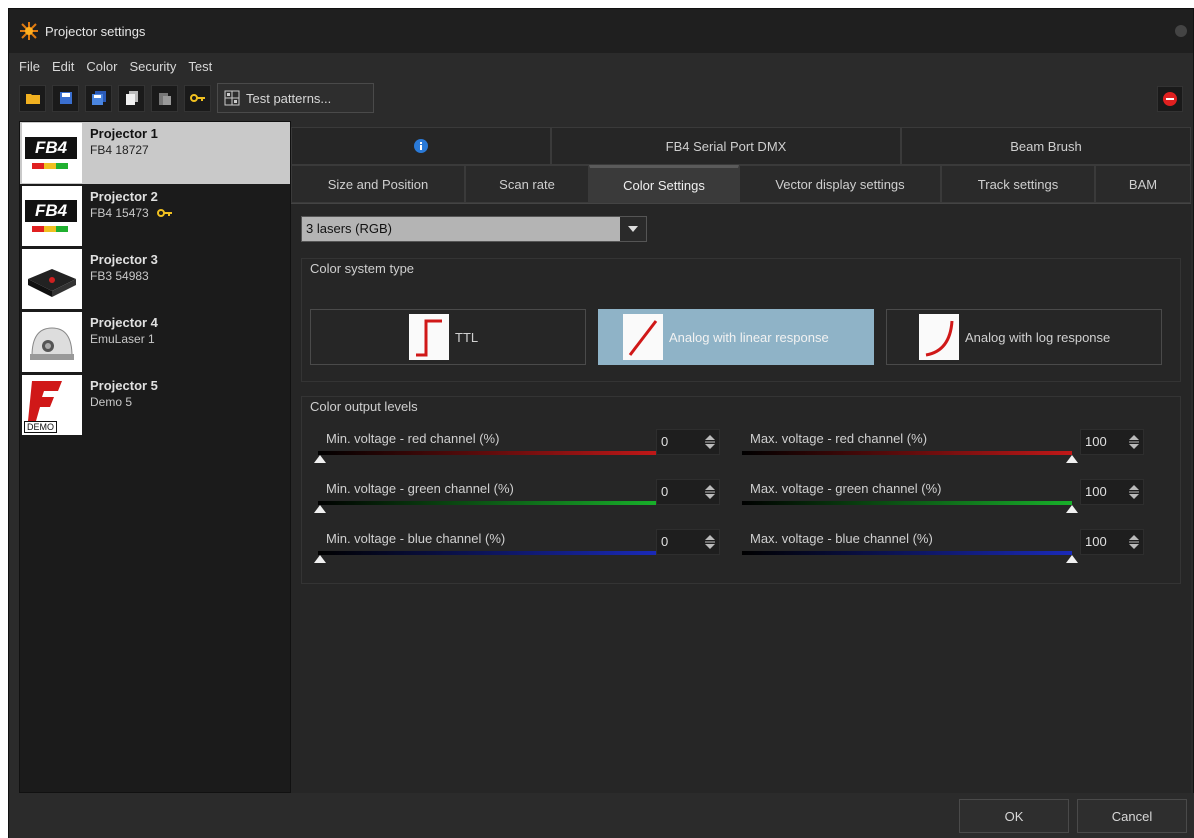 This screenshot has height=838, width=1194. What do you see at coordinates (601, 815) in the screenshot?
I see `dialog-footer: OK Cancel` at bounding box center [601, 815].